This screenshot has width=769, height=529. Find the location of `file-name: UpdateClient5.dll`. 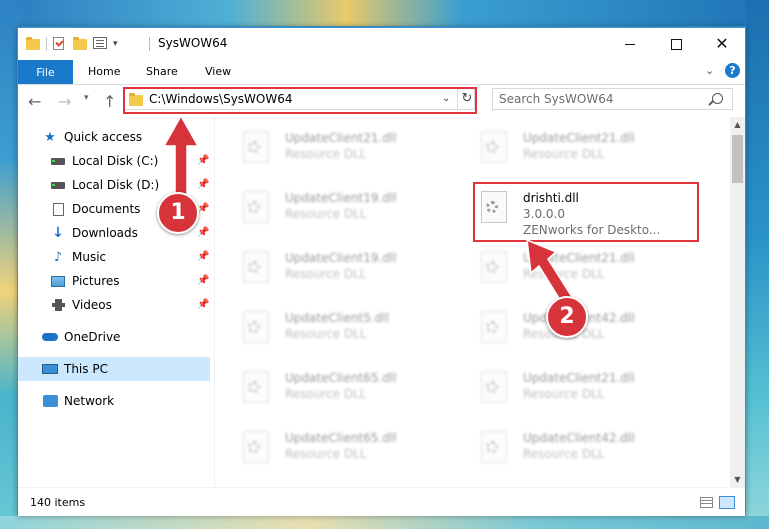

file-name: UpdateClient5.dll is located at coordinates (337, 318).